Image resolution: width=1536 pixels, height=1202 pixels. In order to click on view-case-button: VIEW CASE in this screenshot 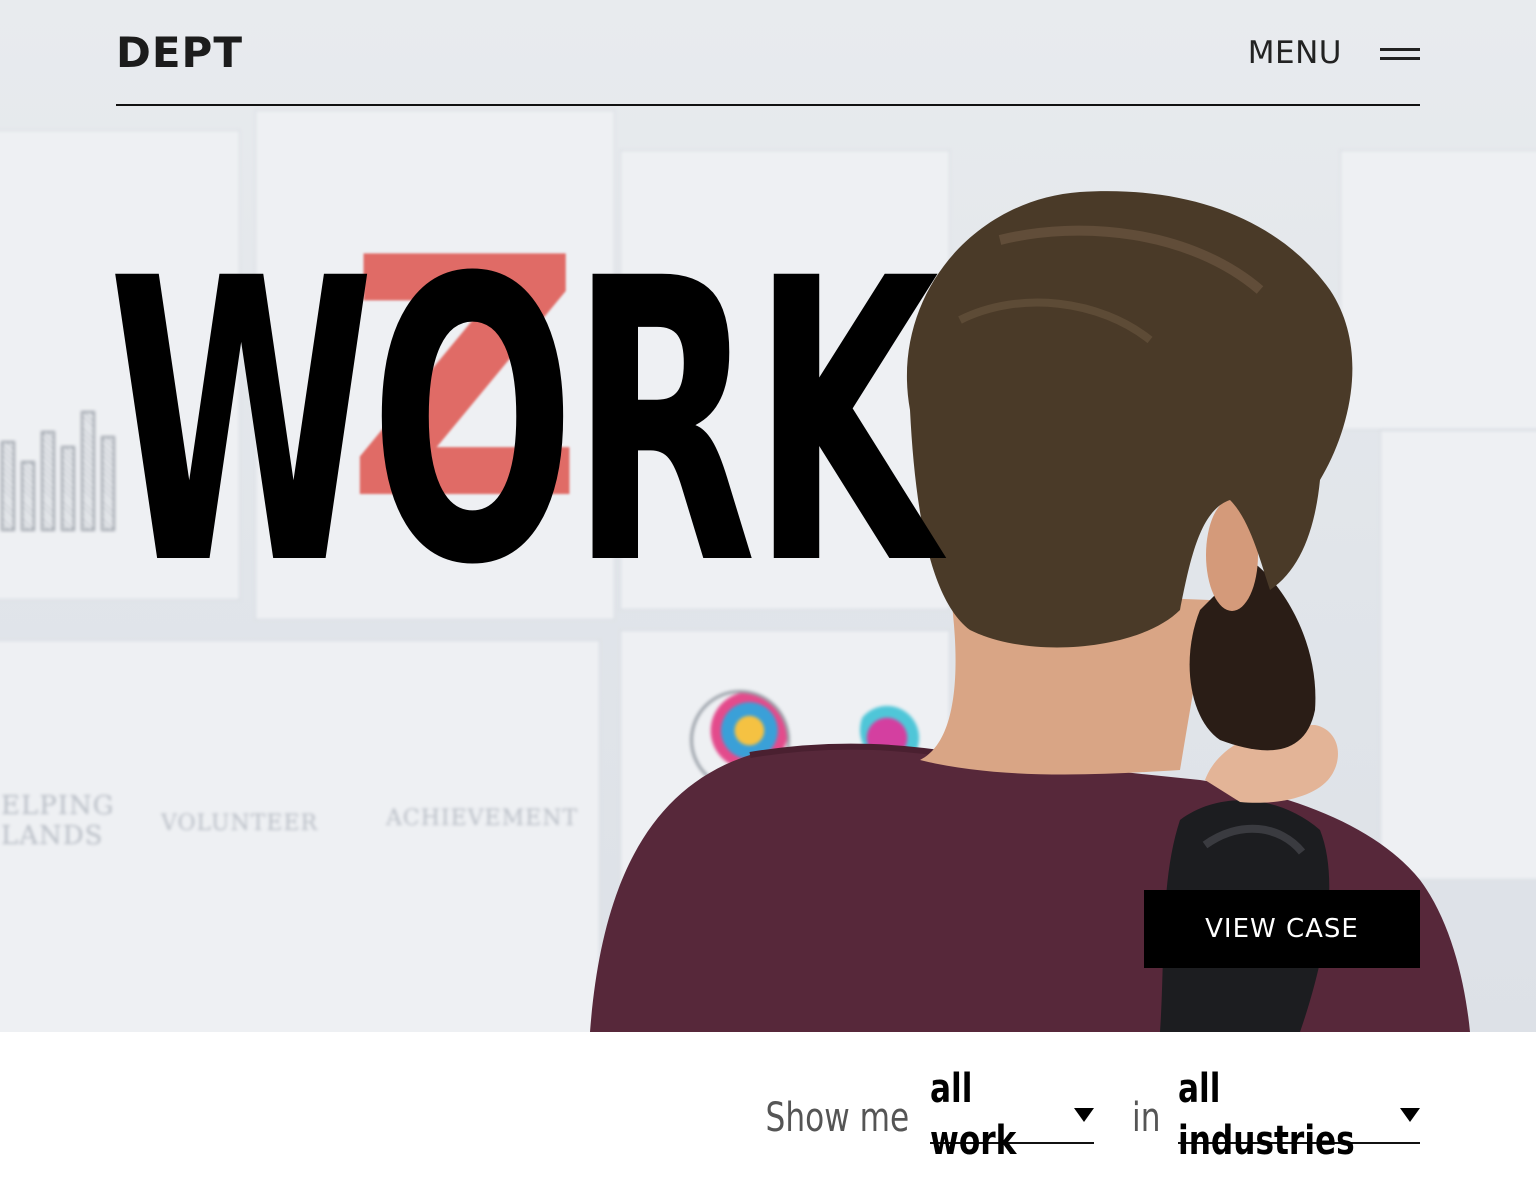, I will do `click(1282, 929)`.